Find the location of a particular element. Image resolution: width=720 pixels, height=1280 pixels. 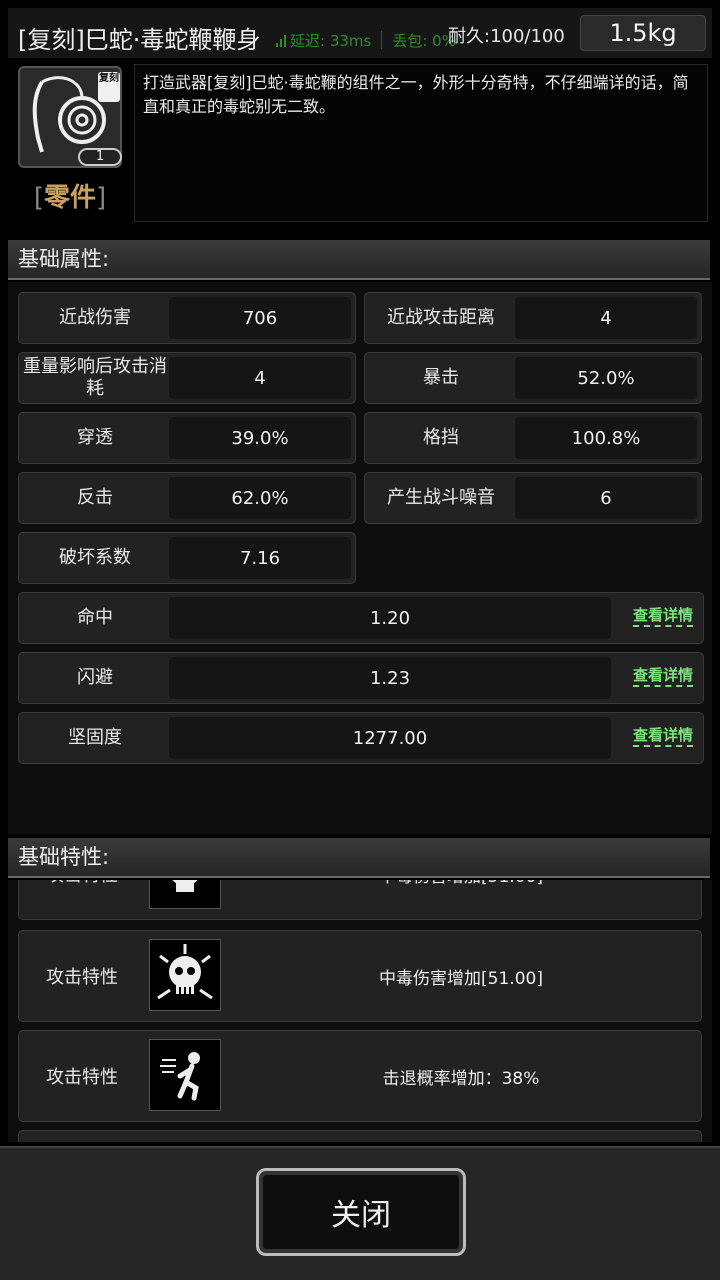

accuracy-detail-link: 查看详情 is located at coordinates (662, 616).